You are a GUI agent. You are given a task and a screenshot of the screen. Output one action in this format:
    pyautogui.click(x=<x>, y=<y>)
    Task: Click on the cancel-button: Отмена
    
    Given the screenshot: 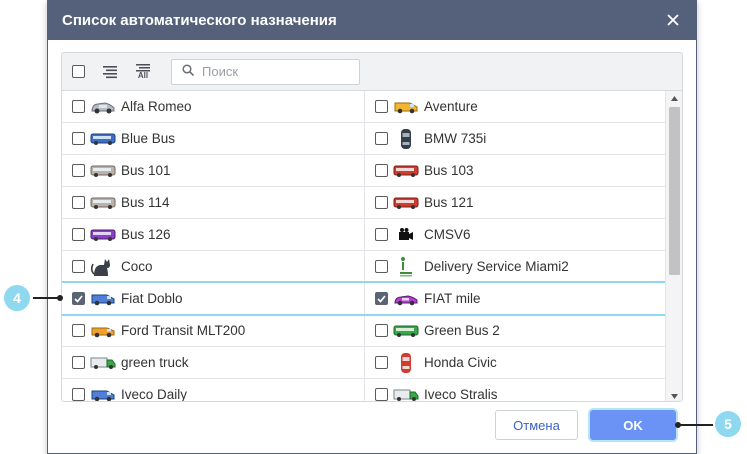 What is the action you would take?
    pyautogui.click(x=536, y=425)
    